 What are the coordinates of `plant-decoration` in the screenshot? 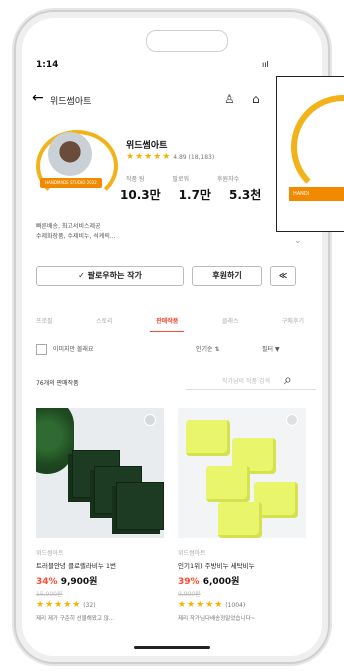 It's located at (55, 441).